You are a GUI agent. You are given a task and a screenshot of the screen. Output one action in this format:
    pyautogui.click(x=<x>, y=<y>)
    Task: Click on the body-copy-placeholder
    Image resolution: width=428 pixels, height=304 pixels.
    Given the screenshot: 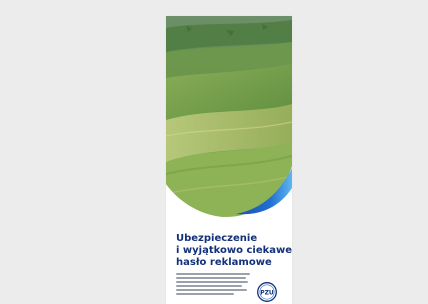 What is the action you would take?
    pyautogui.click(x=213, y=285)
    